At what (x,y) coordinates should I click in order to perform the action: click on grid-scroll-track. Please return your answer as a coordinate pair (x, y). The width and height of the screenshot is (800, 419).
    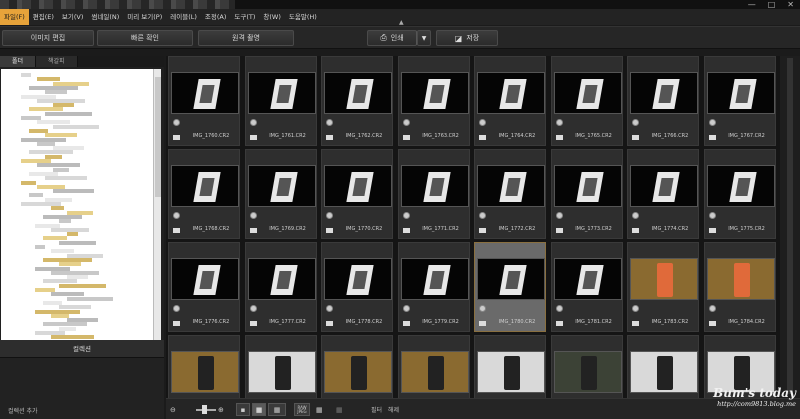
    Looking at the image, I should click on (790, 226).